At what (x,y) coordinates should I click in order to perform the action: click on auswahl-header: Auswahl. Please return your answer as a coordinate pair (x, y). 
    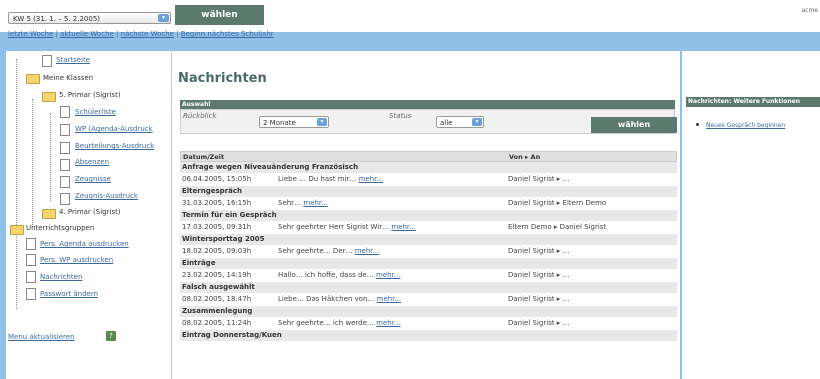
    Looking at the image, I should click on (427, 104).